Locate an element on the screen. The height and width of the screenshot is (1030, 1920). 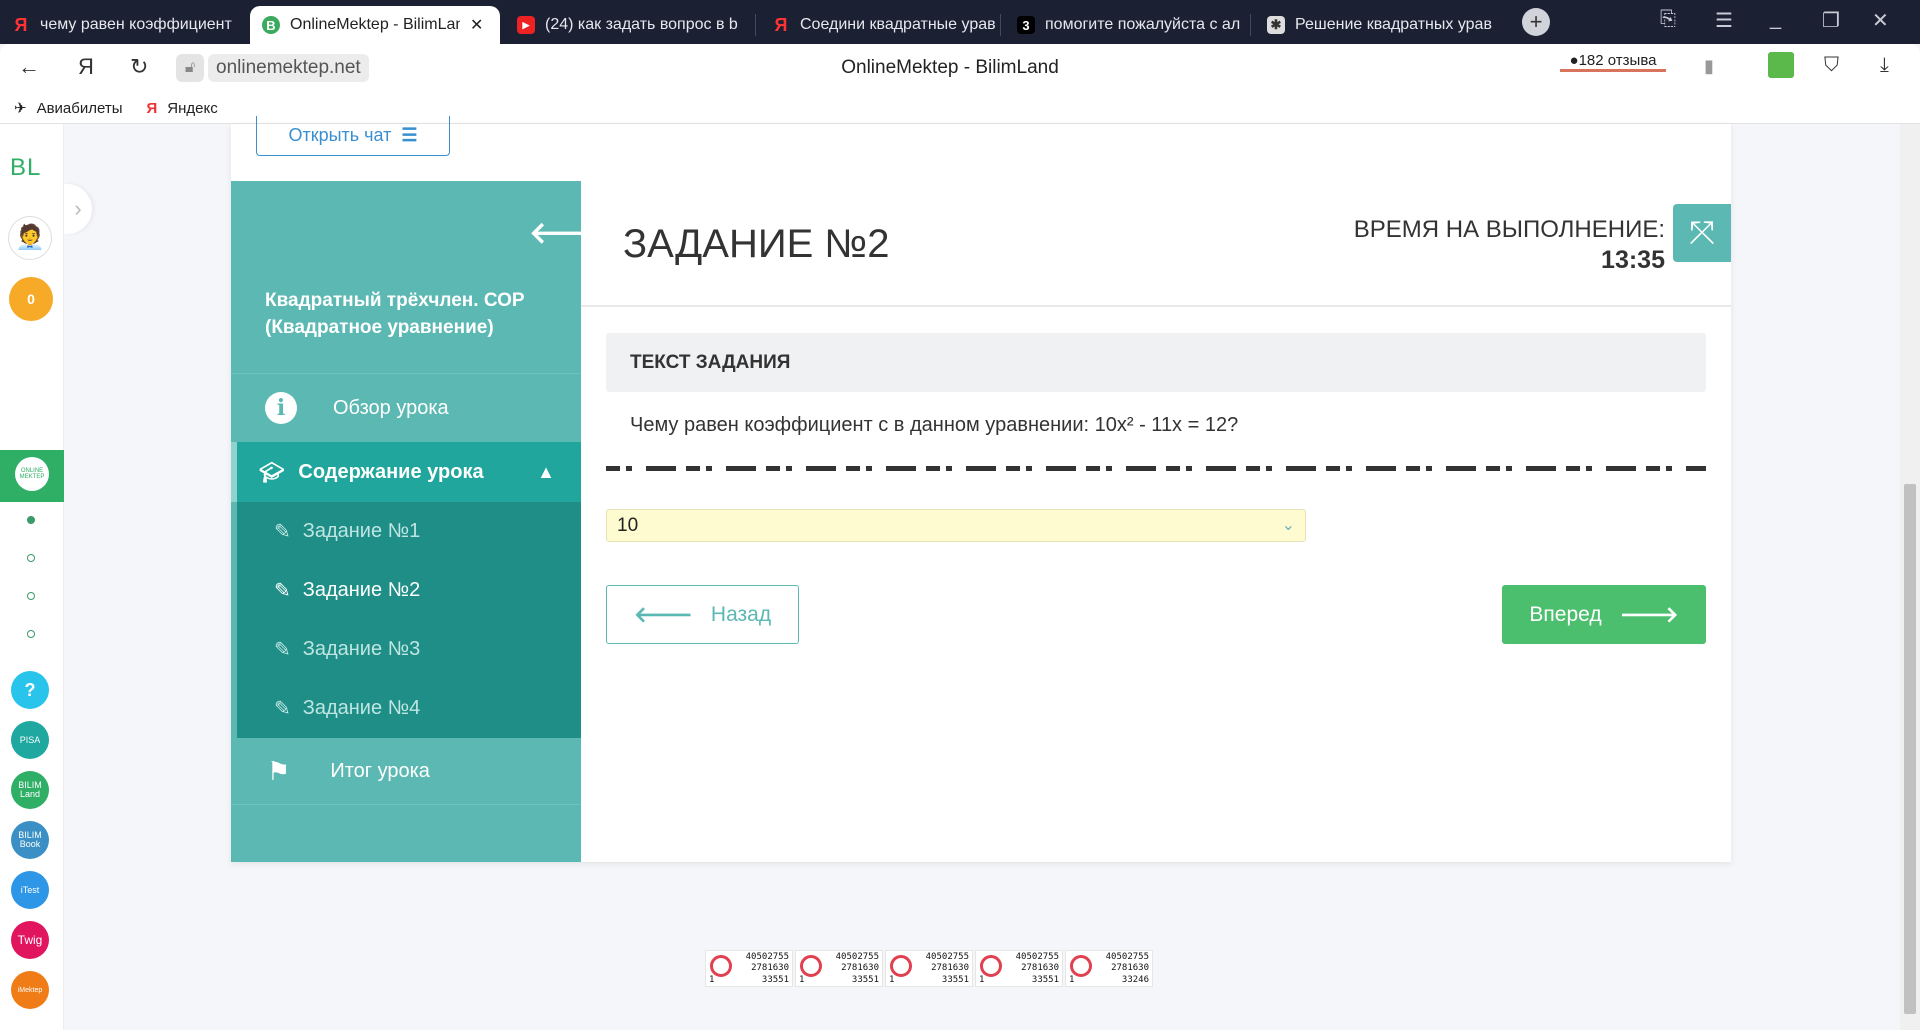
bilimland-icon: BILIM Land is located at coordinates (30, 790).